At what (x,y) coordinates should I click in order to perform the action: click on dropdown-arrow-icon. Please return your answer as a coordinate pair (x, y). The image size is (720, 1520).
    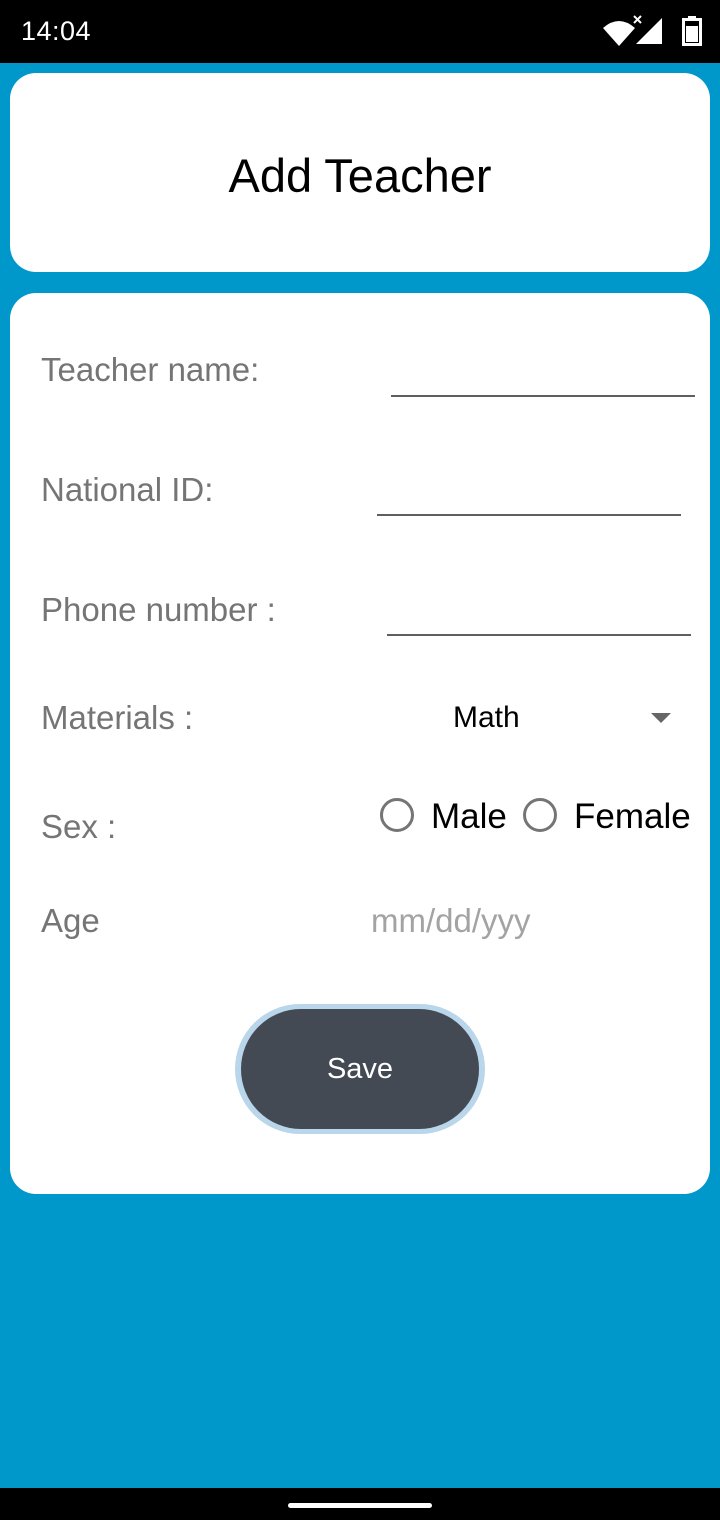
    Looking at the image, I should click on (661, 718).